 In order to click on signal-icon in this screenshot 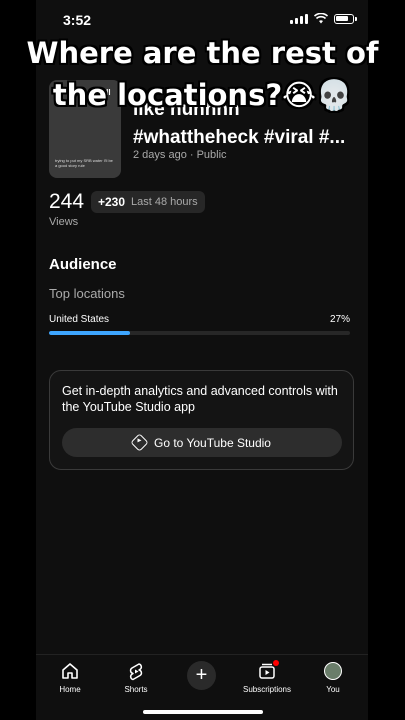, I will do `click(299, 18)`.